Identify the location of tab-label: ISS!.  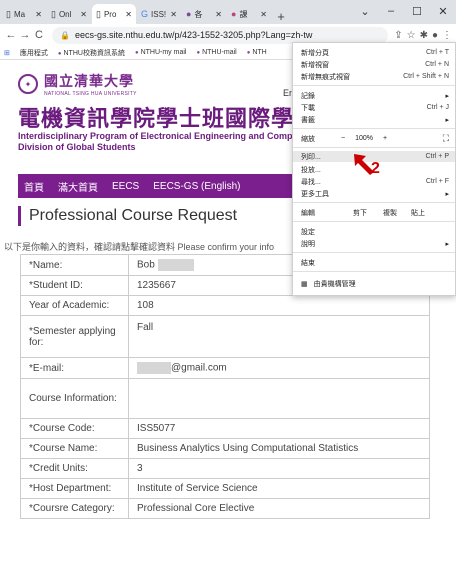
(159, 14).